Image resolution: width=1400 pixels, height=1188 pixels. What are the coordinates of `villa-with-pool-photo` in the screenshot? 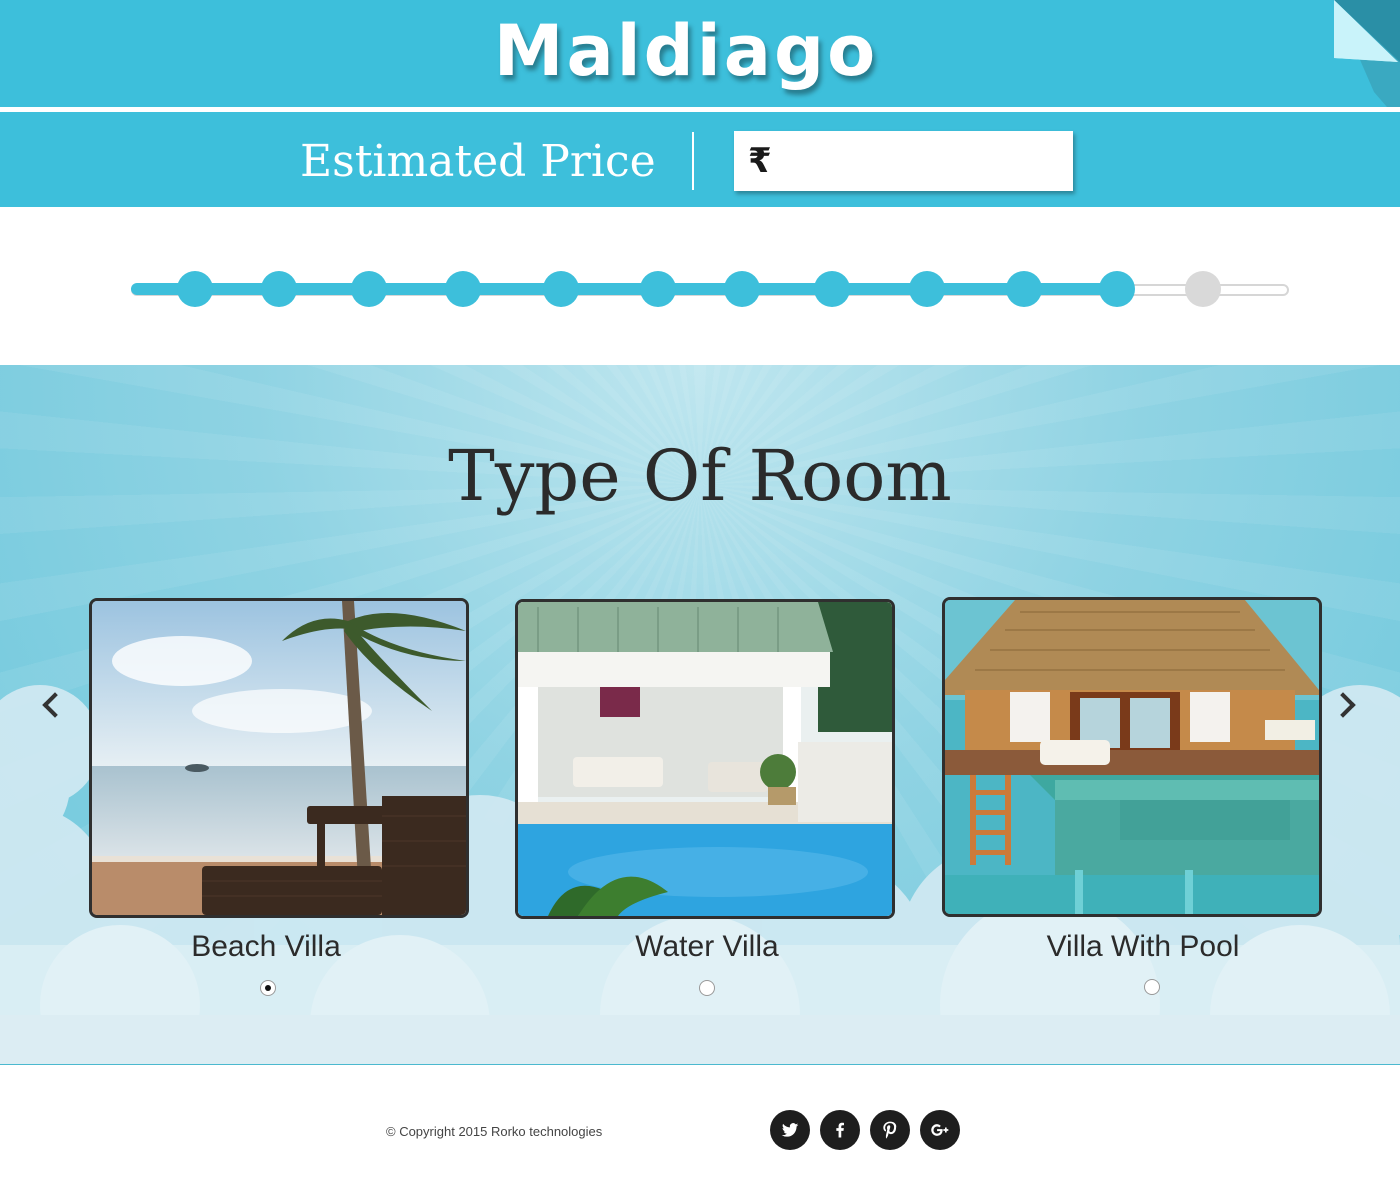 It's located at (1132, 757).